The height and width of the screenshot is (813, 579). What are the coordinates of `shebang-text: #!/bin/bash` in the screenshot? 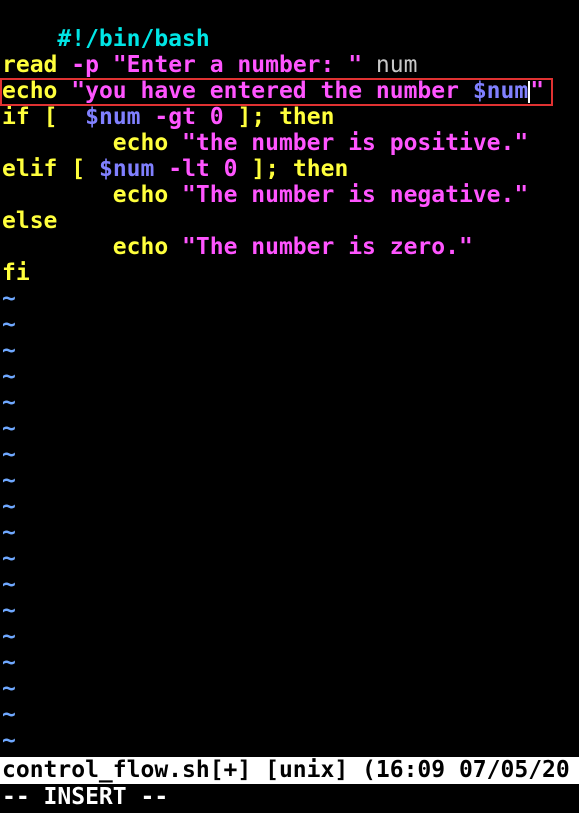 It's located at (133, 39).